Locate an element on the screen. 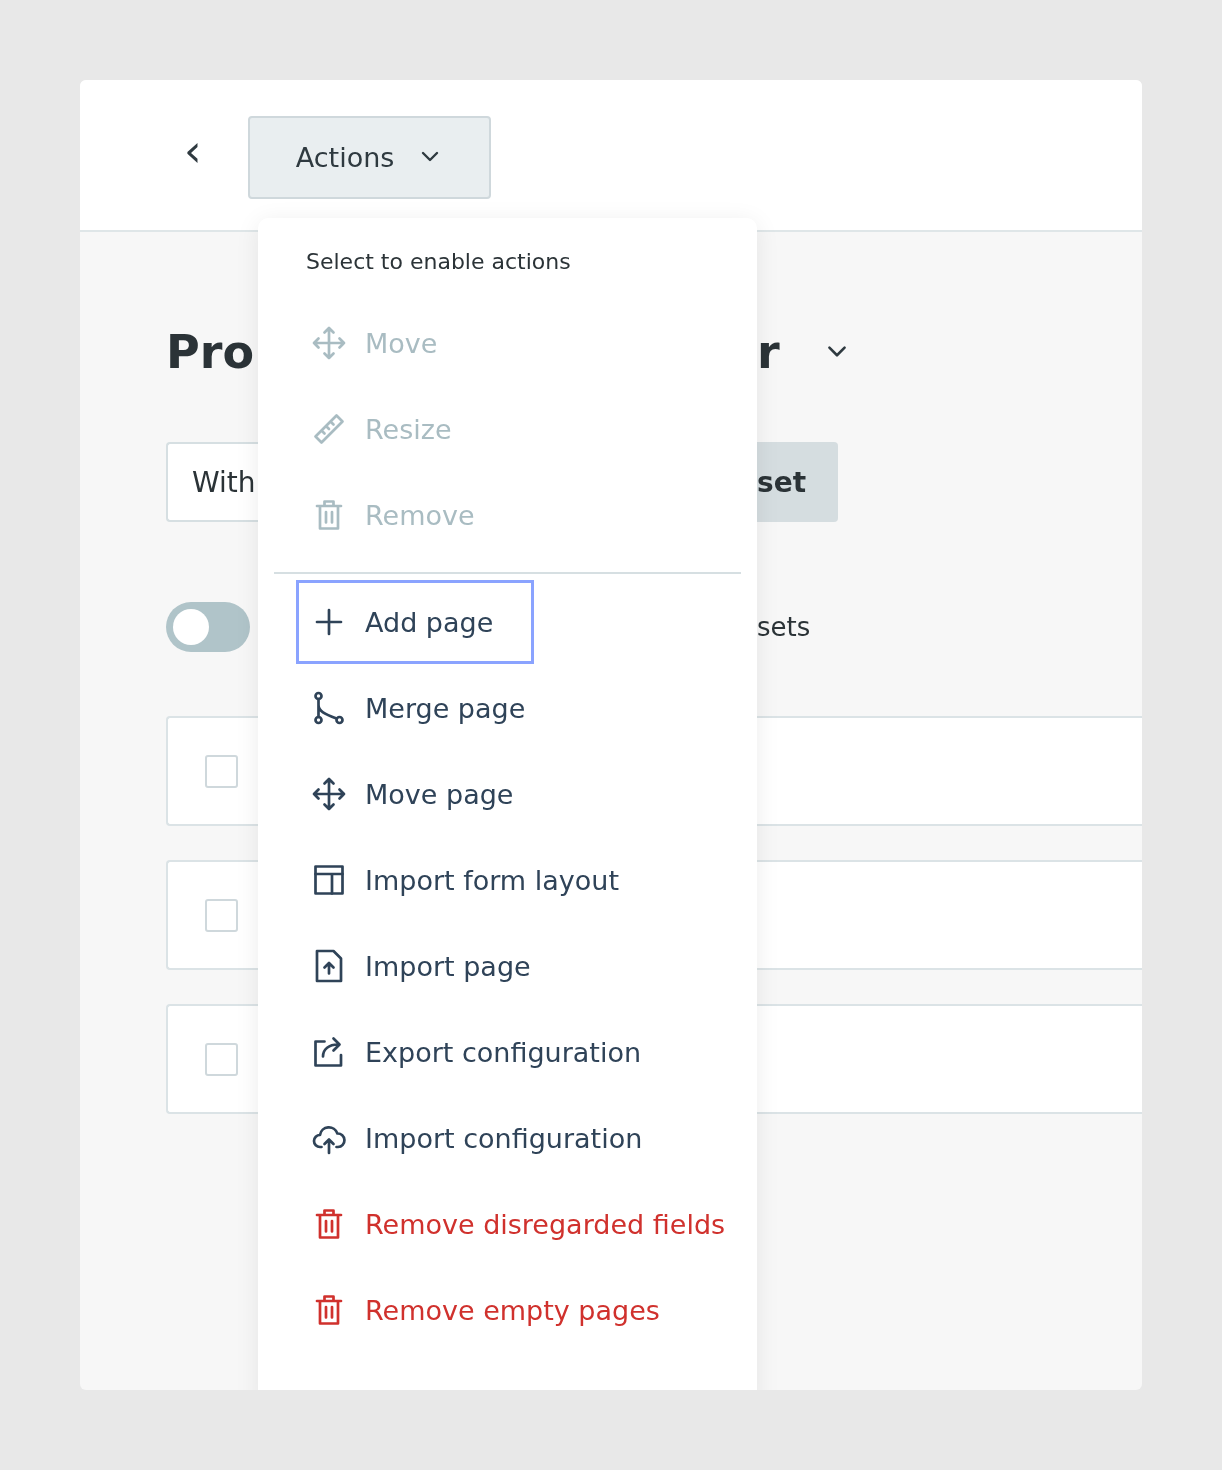  toggle-label: sets is located at coordinates (784, 627).